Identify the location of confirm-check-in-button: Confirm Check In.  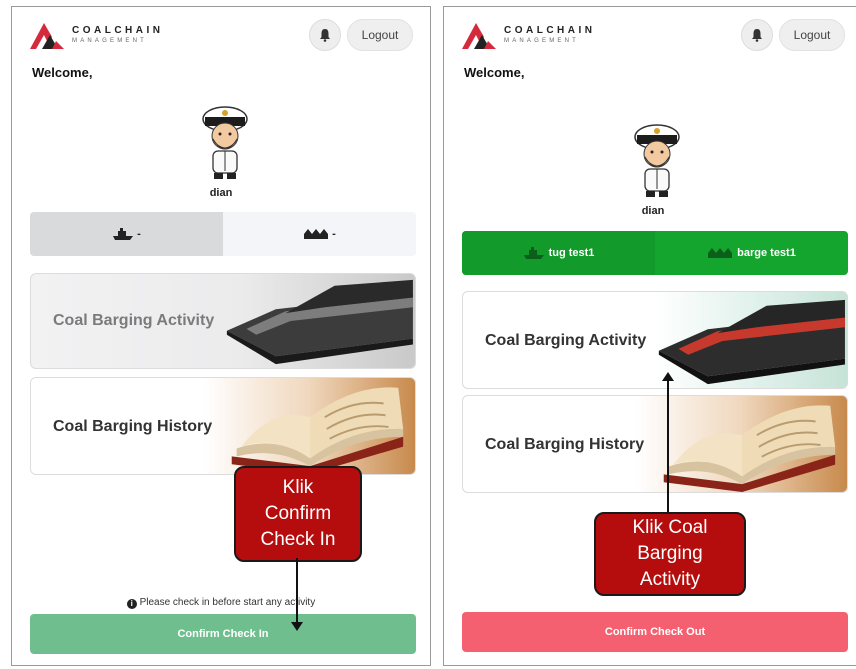
(223, 634).